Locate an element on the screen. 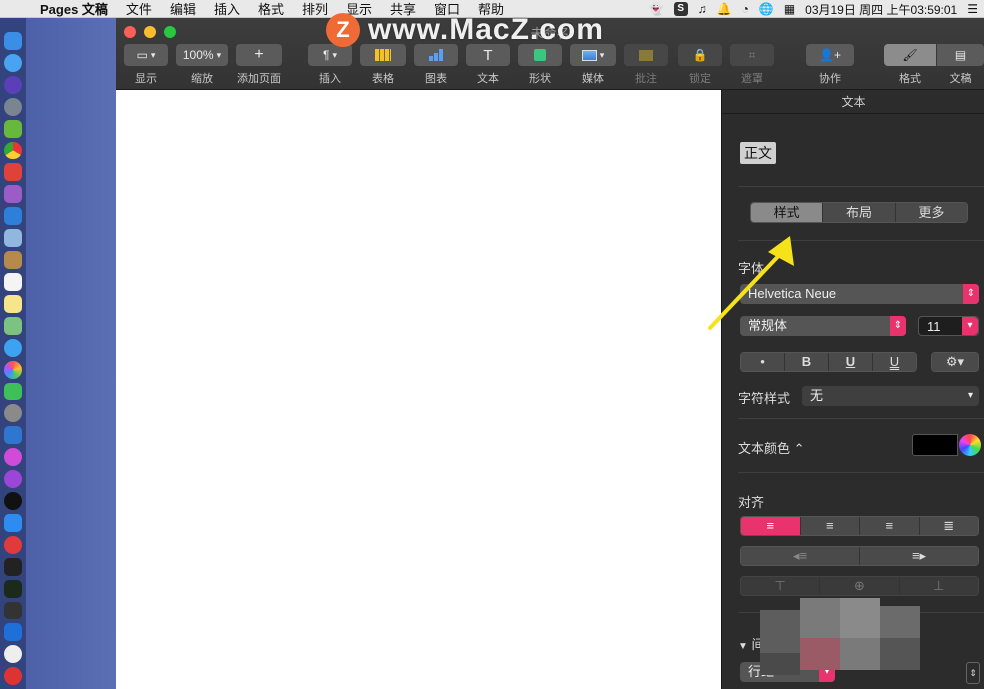  format-button: 🖌 is located at coordinates (910, 55).